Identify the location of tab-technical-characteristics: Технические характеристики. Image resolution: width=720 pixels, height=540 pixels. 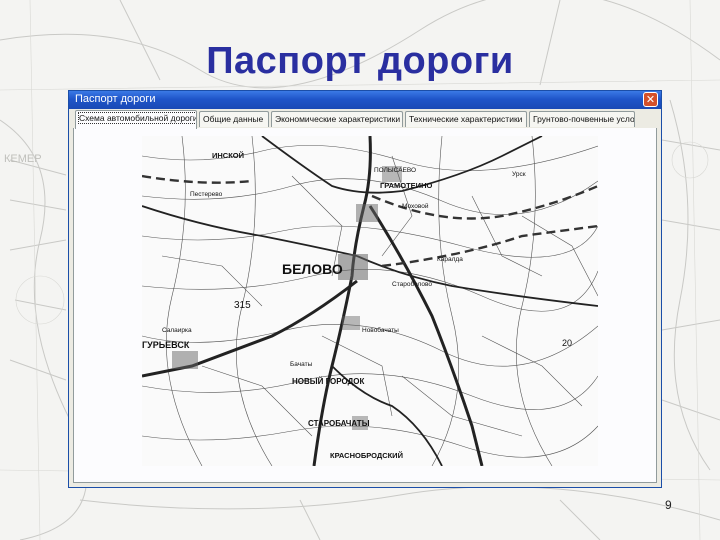
(466, 119).